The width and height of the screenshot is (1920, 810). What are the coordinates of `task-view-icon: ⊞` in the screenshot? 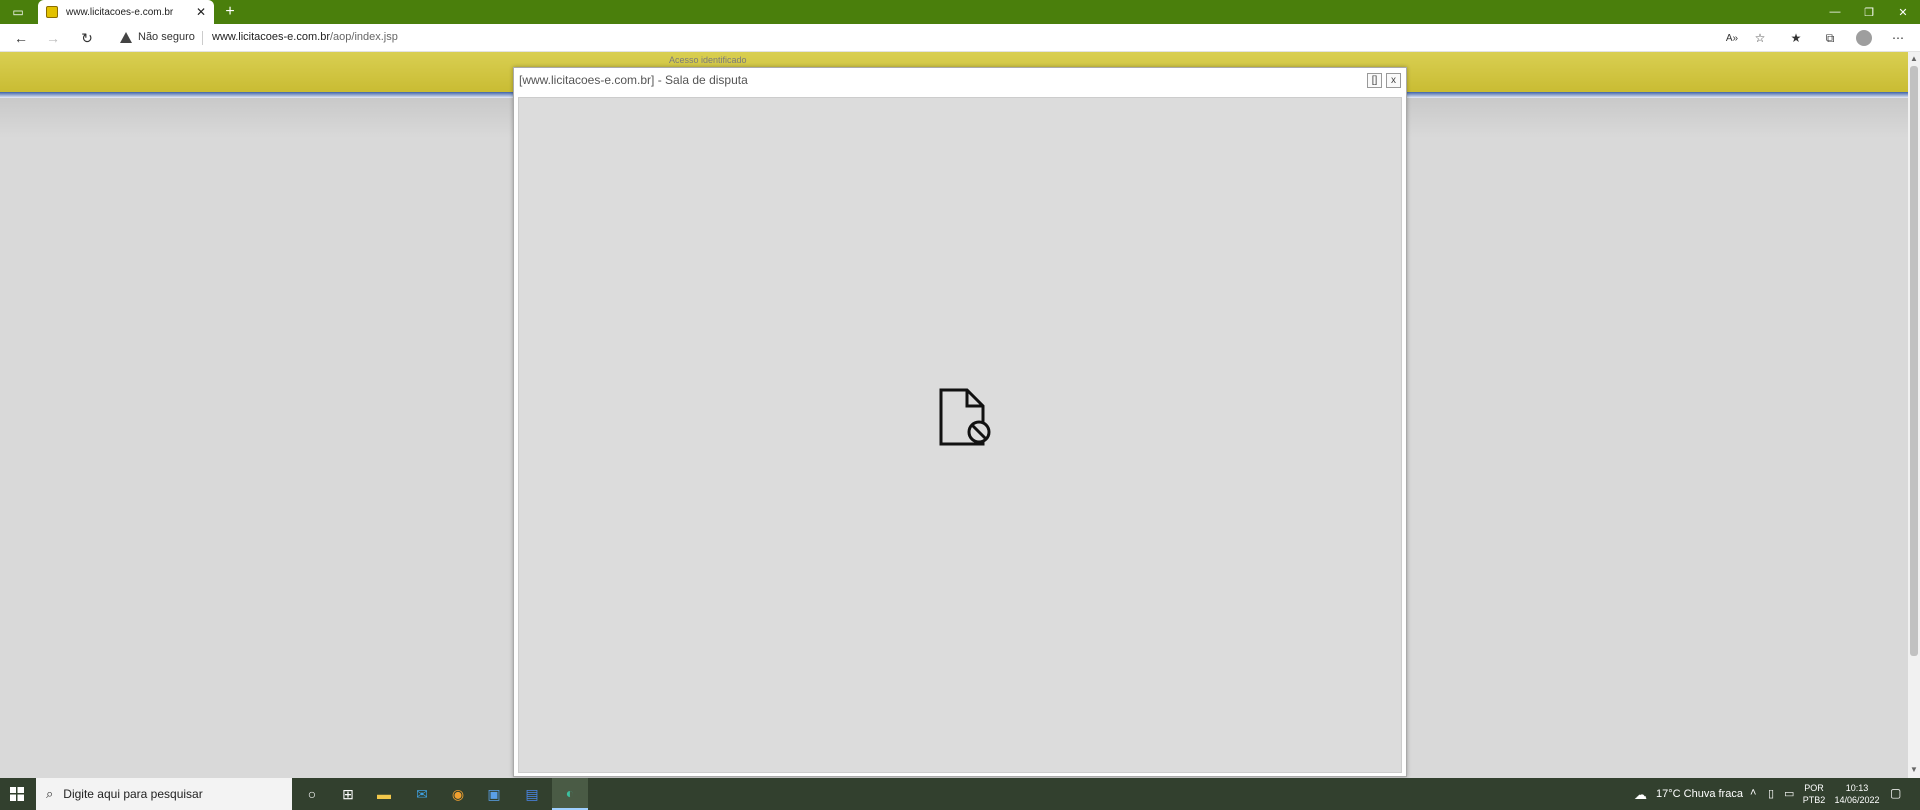 It's located at (348, 794).